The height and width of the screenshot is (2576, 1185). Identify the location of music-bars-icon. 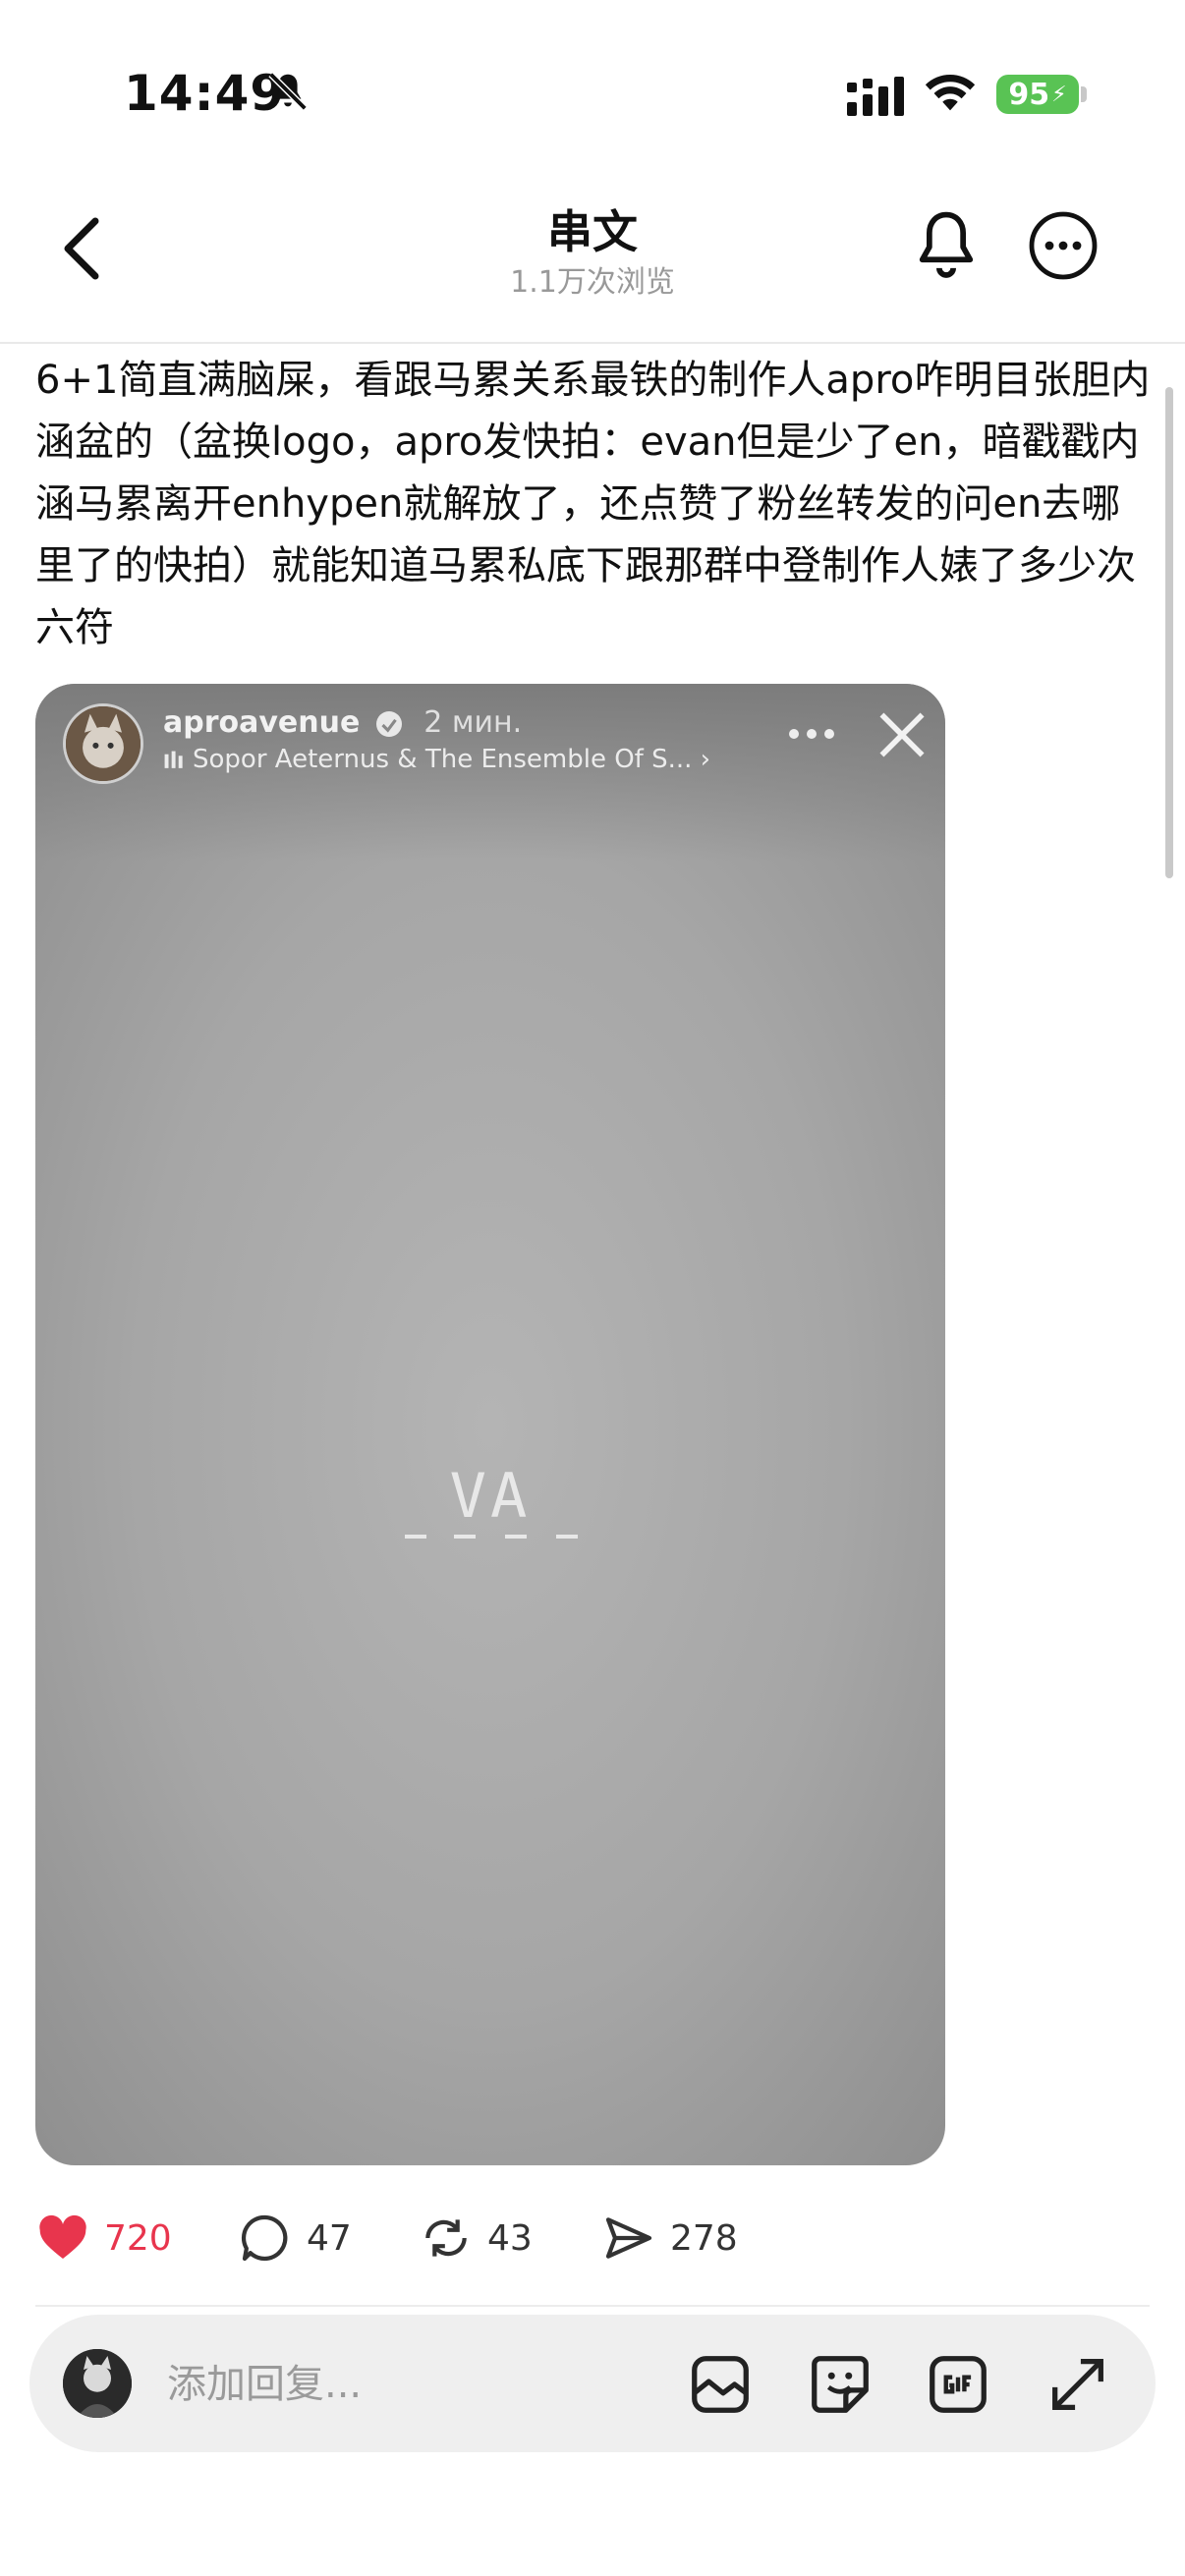
(174, 759).